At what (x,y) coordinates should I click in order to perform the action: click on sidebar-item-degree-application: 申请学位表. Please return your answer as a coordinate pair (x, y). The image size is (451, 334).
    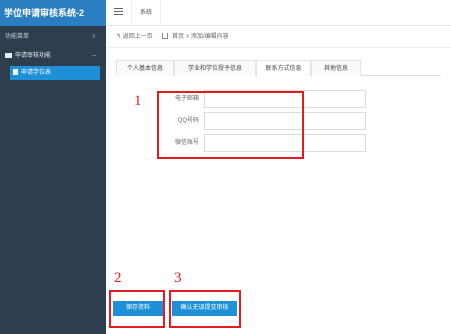
    Looking at the image, I should click on (55, 73).